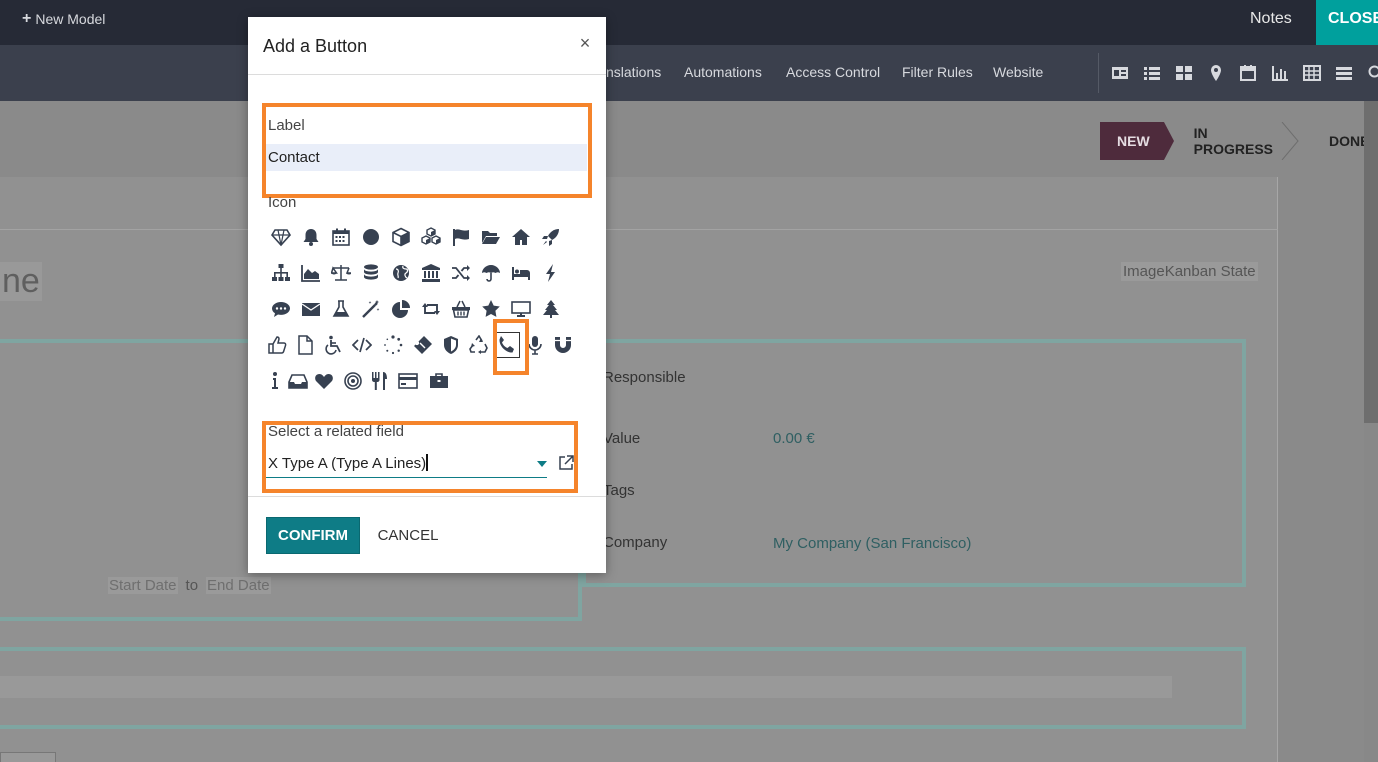 The height and width of the screenshot is (762, 1378). What do you see at coordinates (479, 345) in the screenshot?
I see `recycle-icon` at bounding box center [479, 345].